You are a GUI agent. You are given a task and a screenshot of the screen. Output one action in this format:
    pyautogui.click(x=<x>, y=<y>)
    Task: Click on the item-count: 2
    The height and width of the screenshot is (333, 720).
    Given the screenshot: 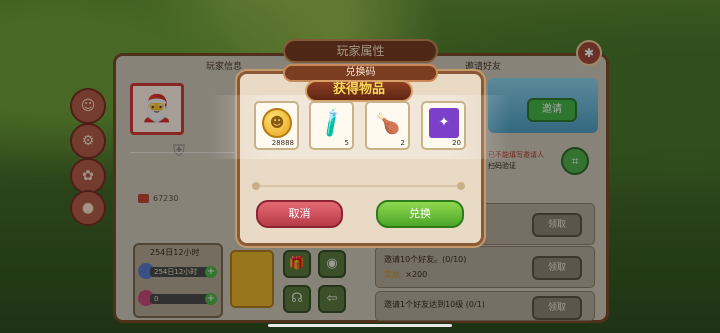 What is the action you would take?
    pyautogui.click(x=402, y=143)
    